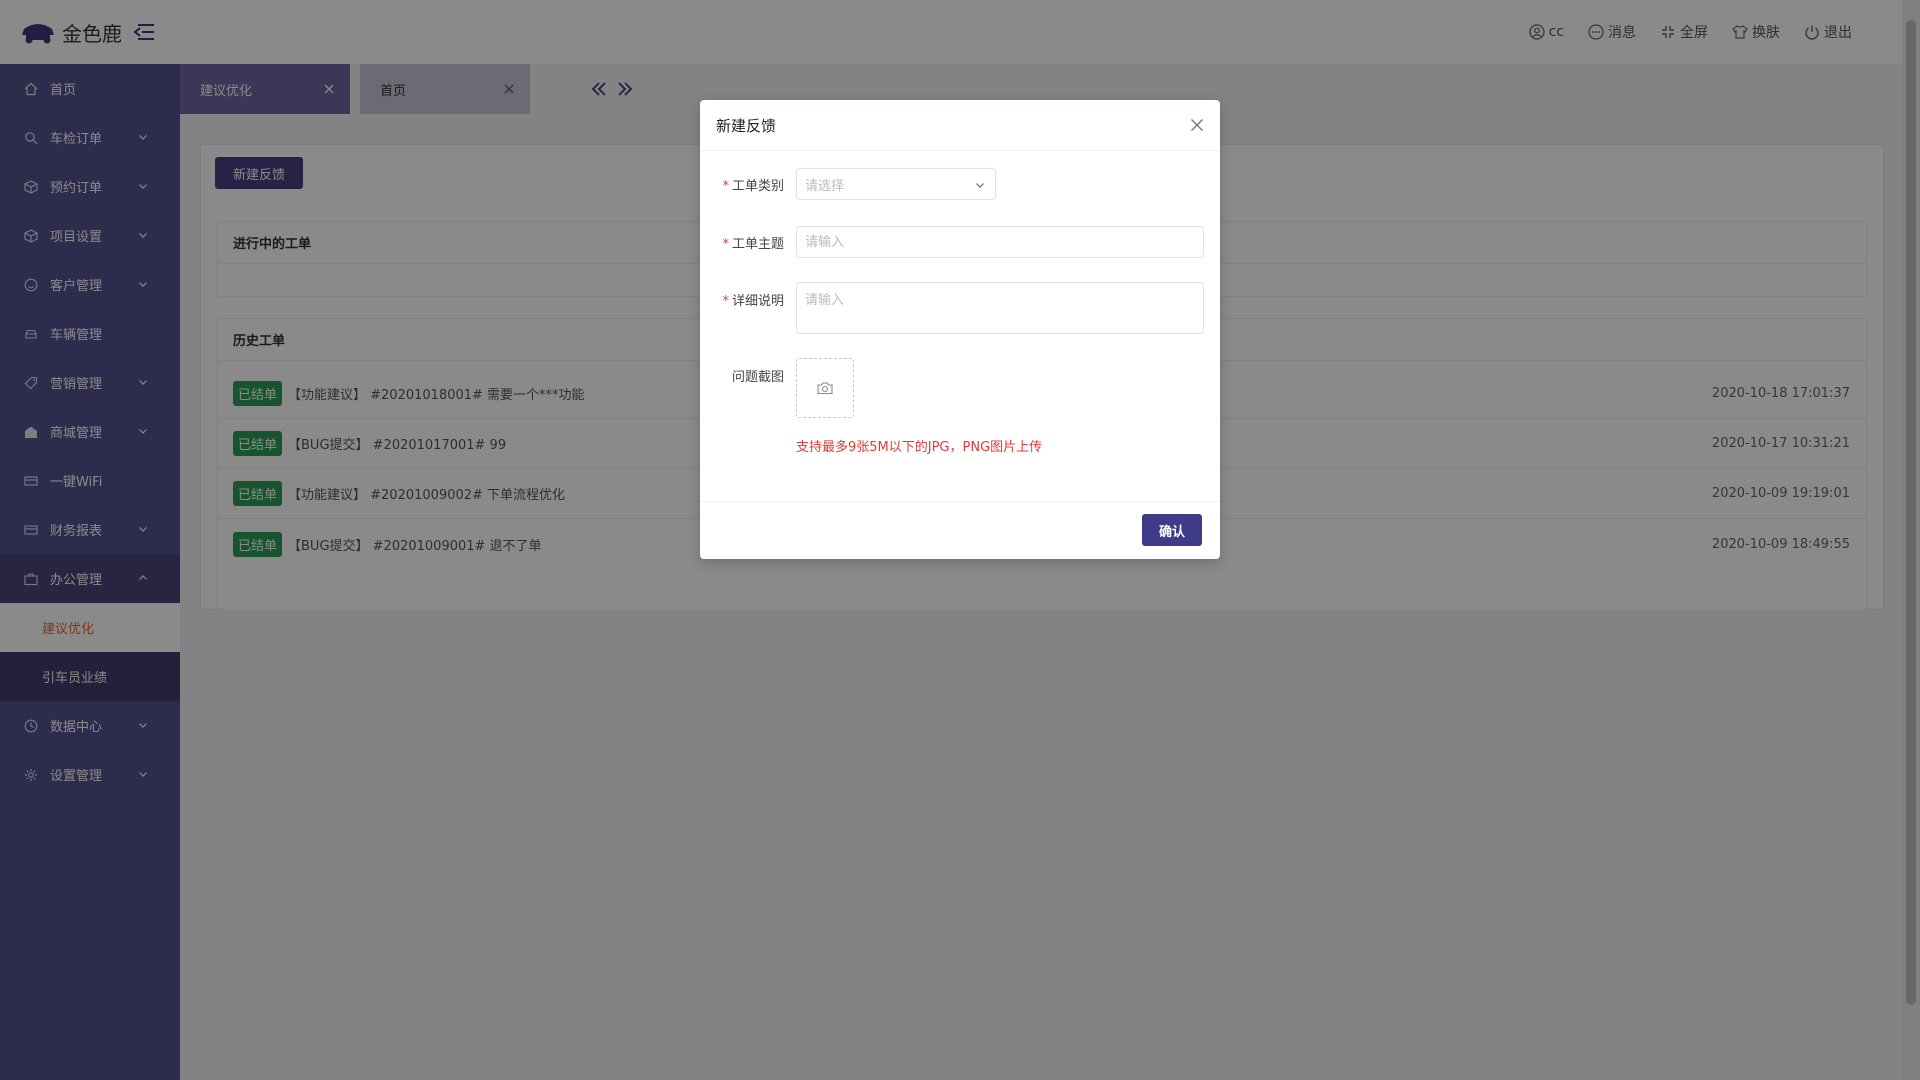  I want to click on form-row-screenshot: 问题截图, so click(777, 388).